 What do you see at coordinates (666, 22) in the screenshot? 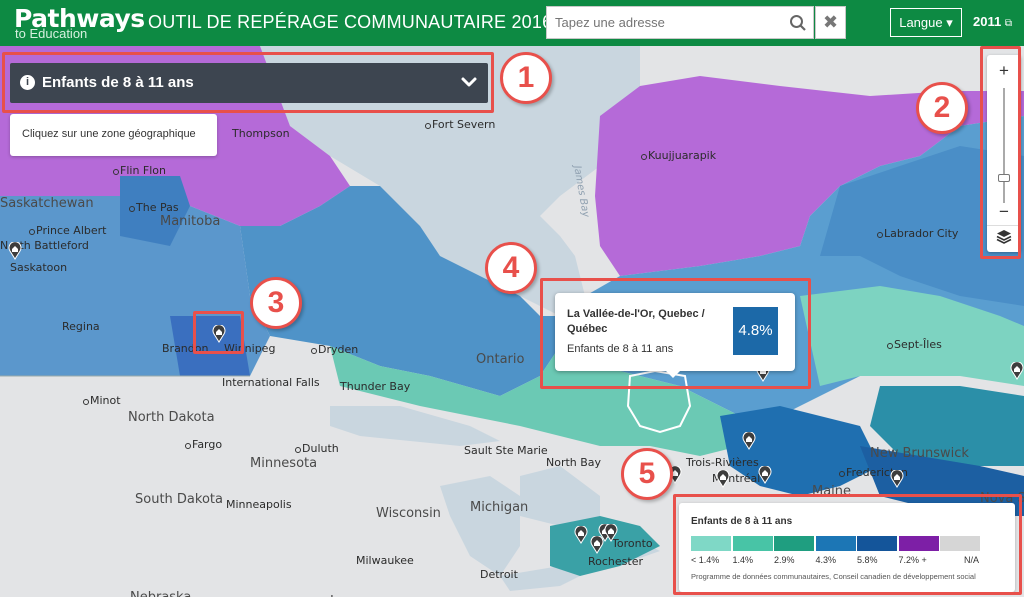
I see `search-input` at bounding box center [666, 22].